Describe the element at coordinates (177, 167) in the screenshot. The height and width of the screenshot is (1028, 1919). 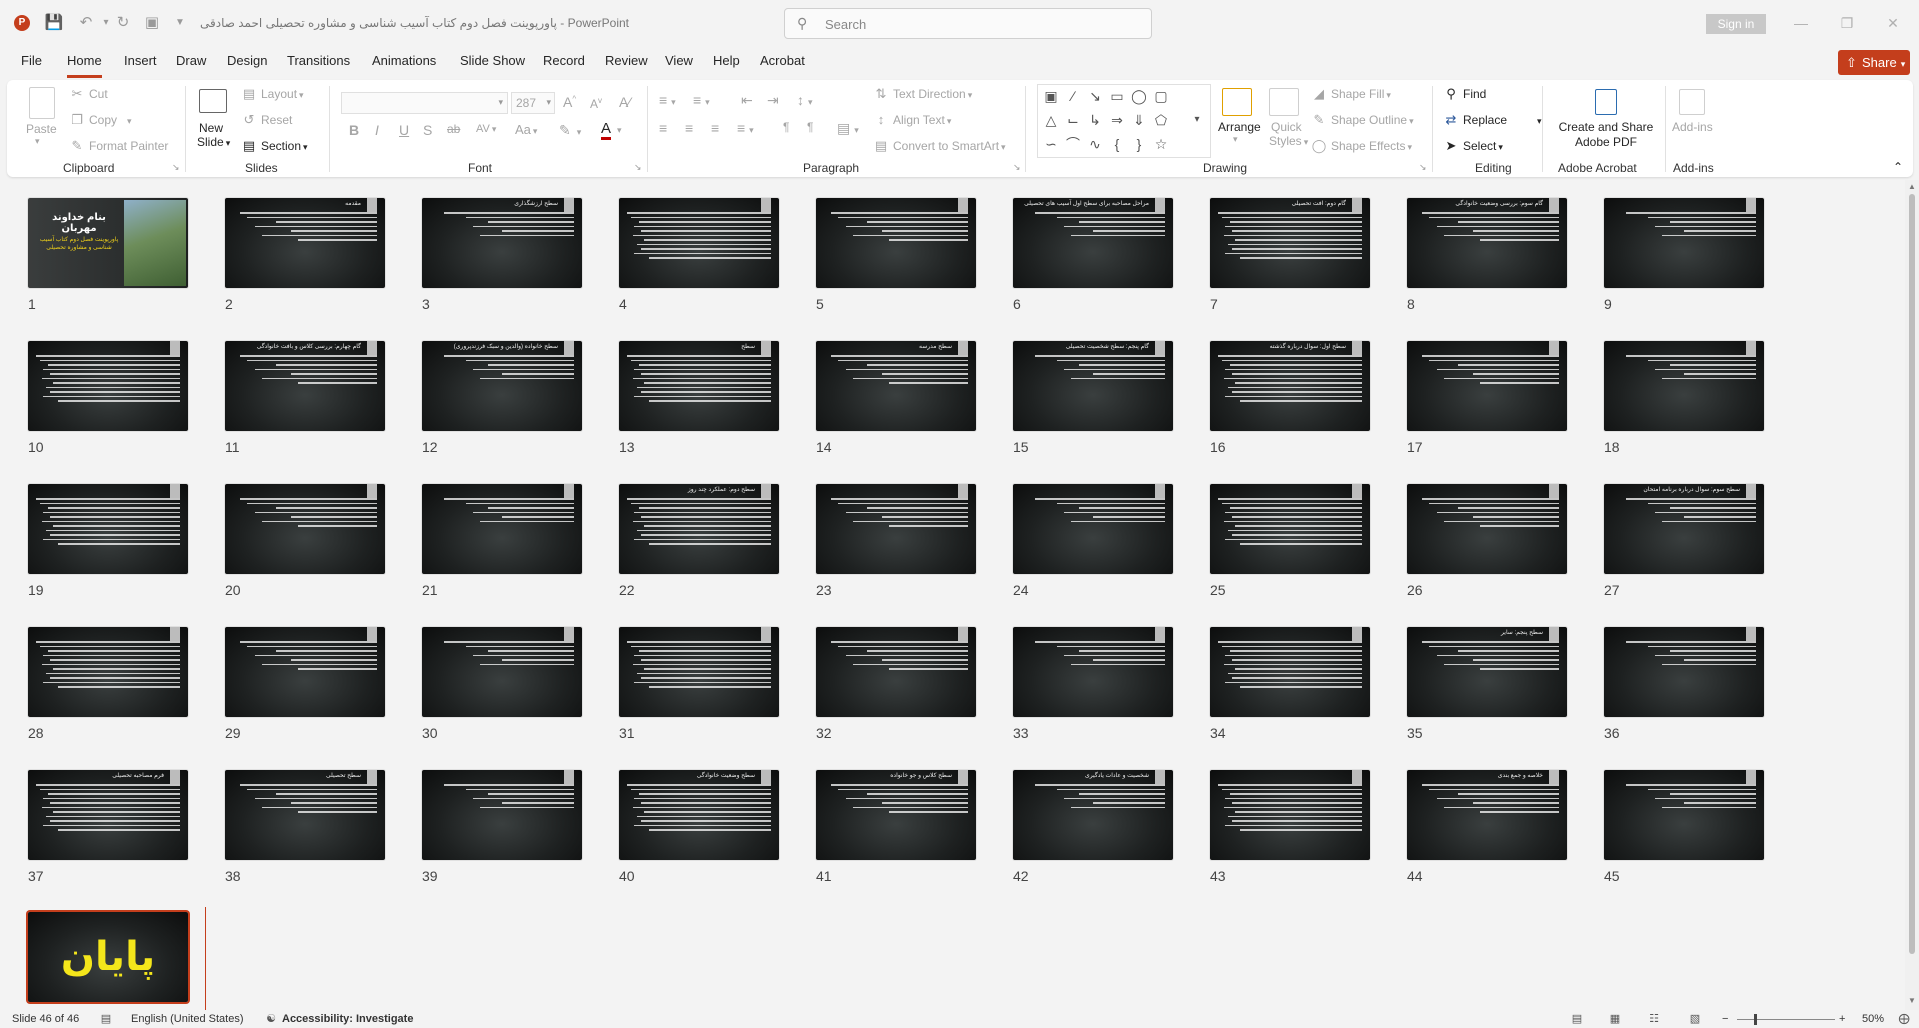
I see `clipboard-dialog-launcher-icon: ↘` at that location.